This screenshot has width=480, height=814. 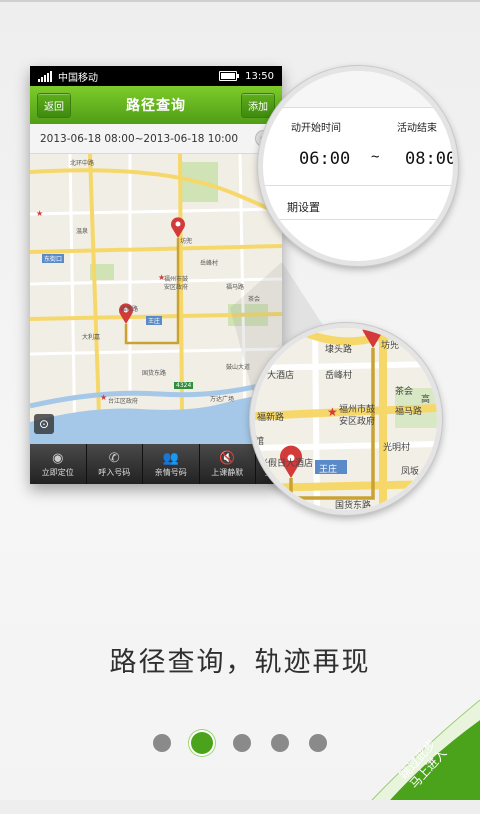 What do you see at coordinates (353, 506) in the screenshot?
I see `zoom-map-label: 国货东路` at bounding box center [353, 506].